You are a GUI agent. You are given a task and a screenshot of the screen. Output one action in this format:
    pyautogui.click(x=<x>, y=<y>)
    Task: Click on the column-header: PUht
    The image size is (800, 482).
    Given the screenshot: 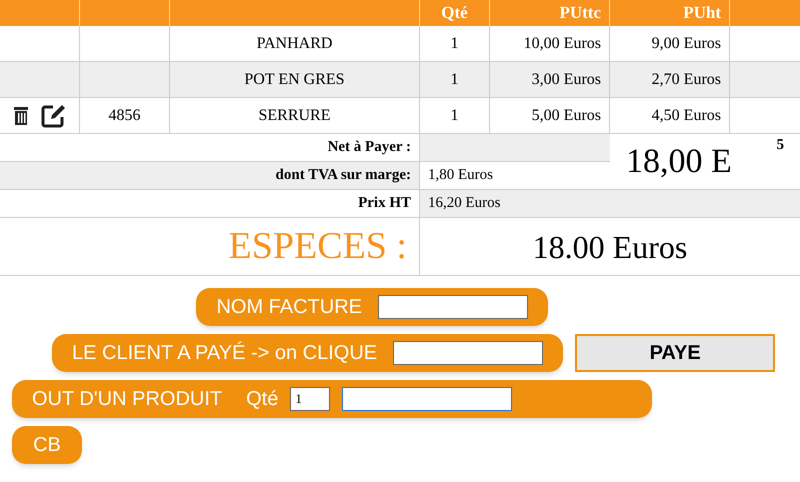 What is the action you would take?
    pyautogui.click(x=702, y=13)
    